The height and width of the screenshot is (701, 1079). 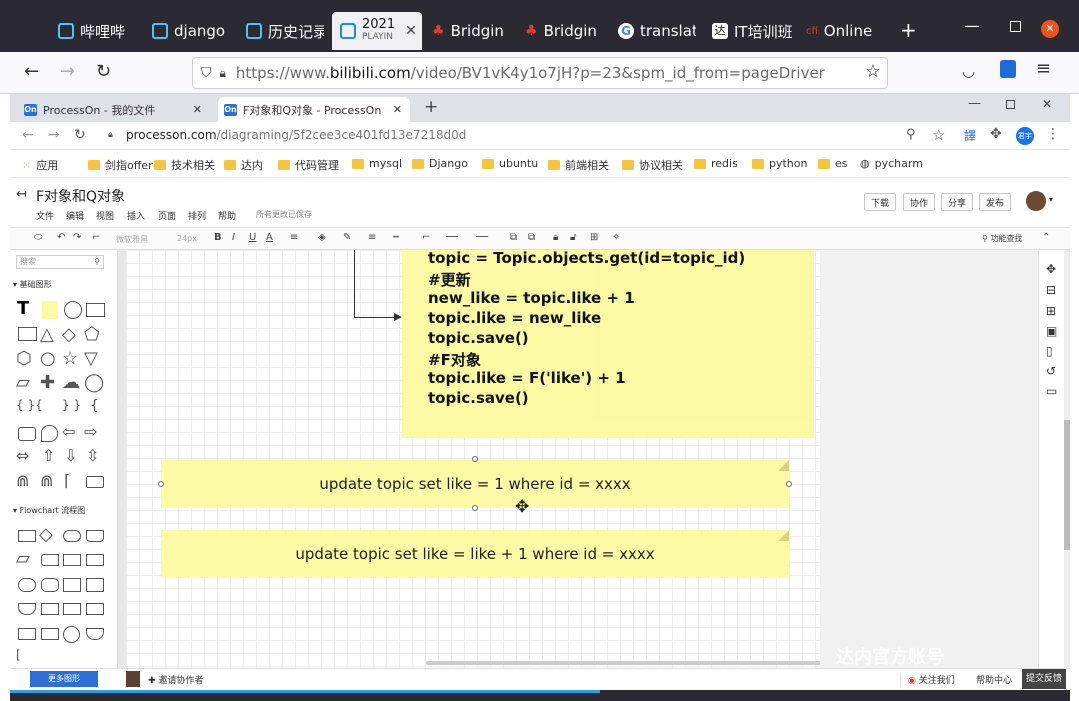 I want to click on font-color-icon: A, so click(x=269, y=237).